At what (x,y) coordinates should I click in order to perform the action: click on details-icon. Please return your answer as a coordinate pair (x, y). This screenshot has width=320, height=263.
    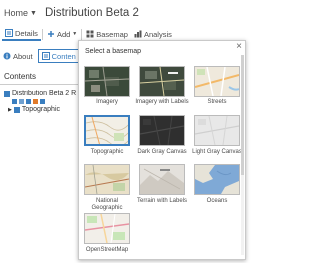
    Looking at the image, I should click on (9, 33).